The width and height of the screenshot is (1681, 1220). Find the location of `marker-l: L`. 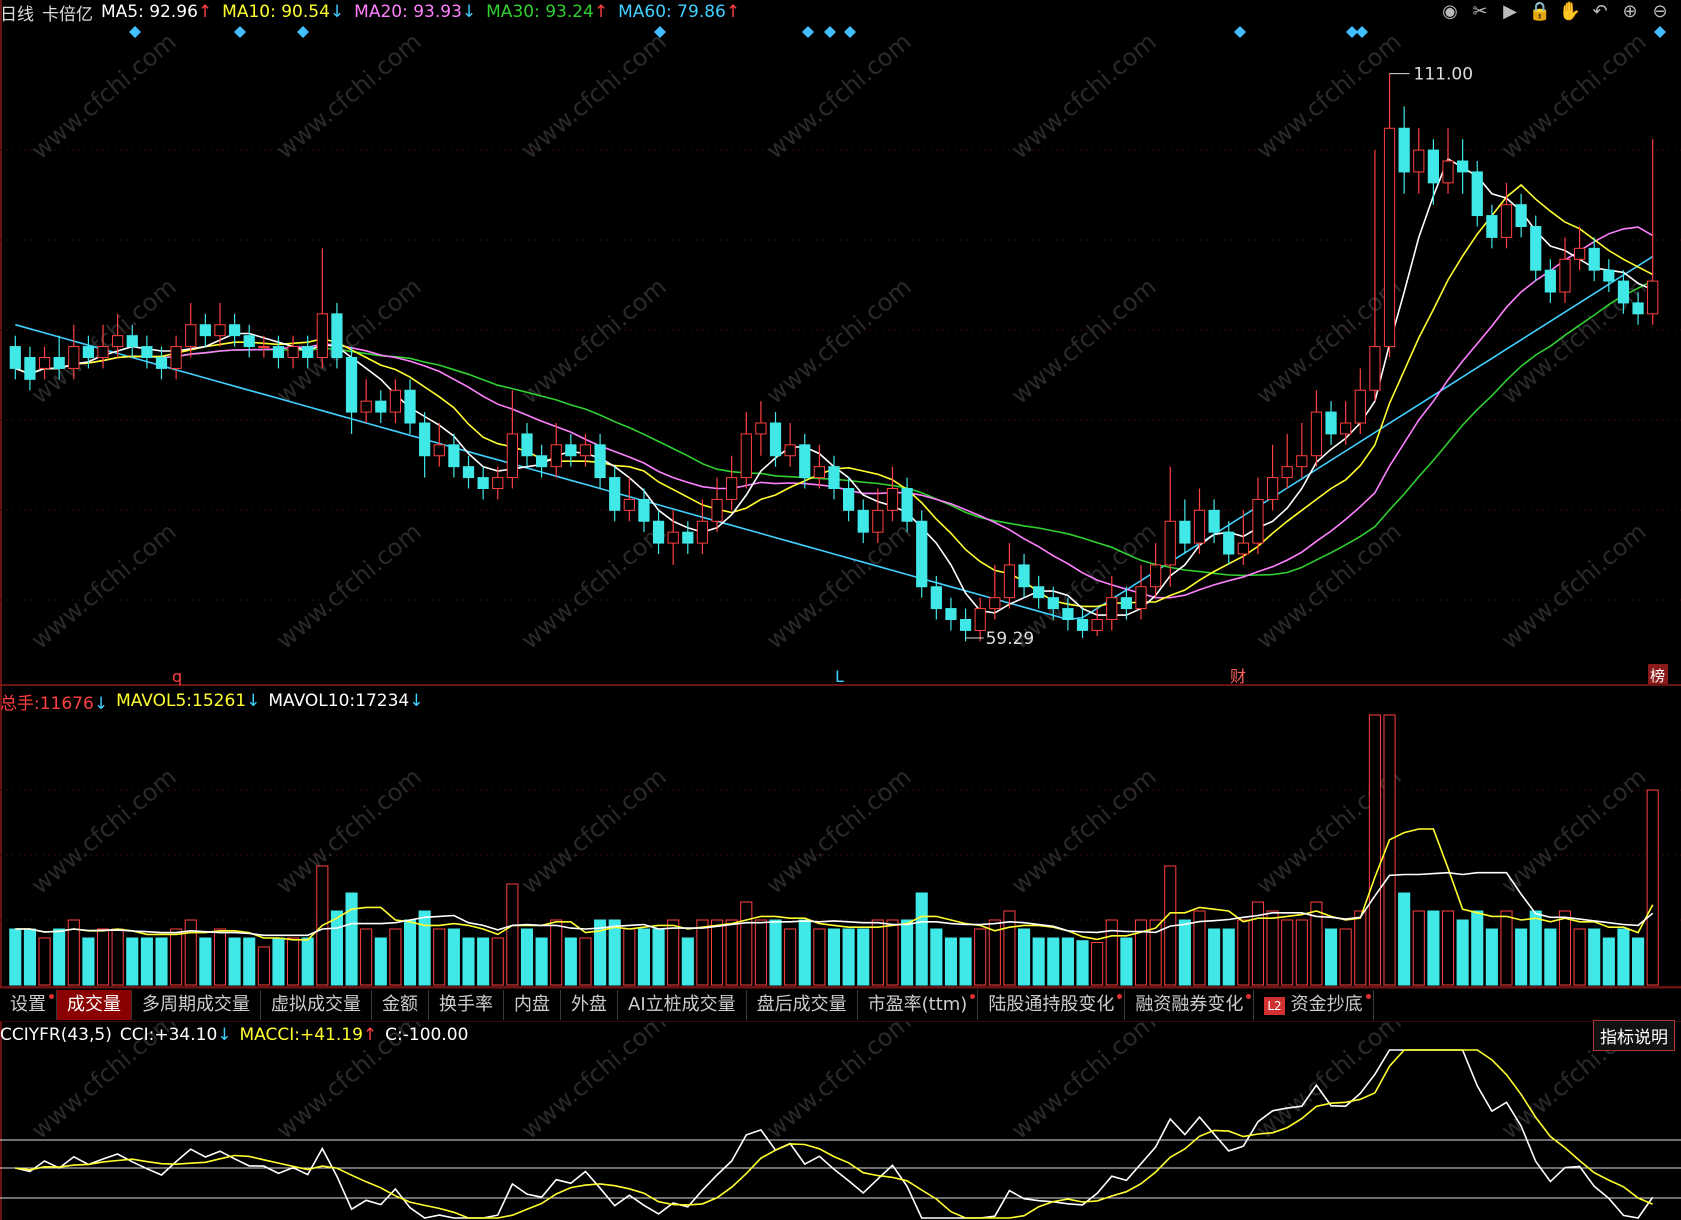

marker-l: L is located at coordinates (839, 676).